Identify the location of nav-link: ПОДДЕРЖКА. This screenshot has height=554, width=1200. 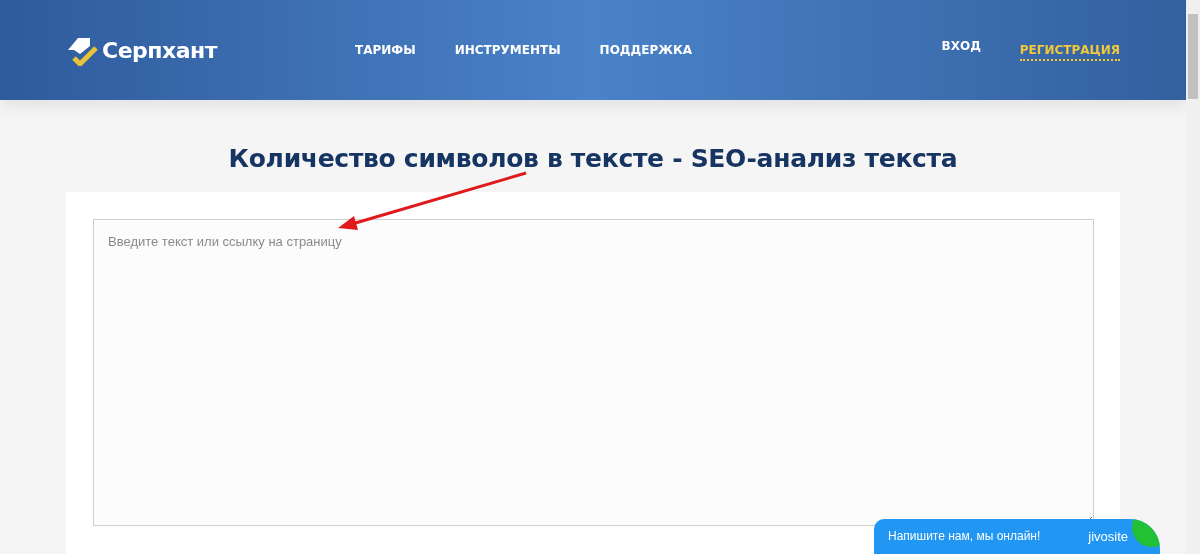
(645, 50).